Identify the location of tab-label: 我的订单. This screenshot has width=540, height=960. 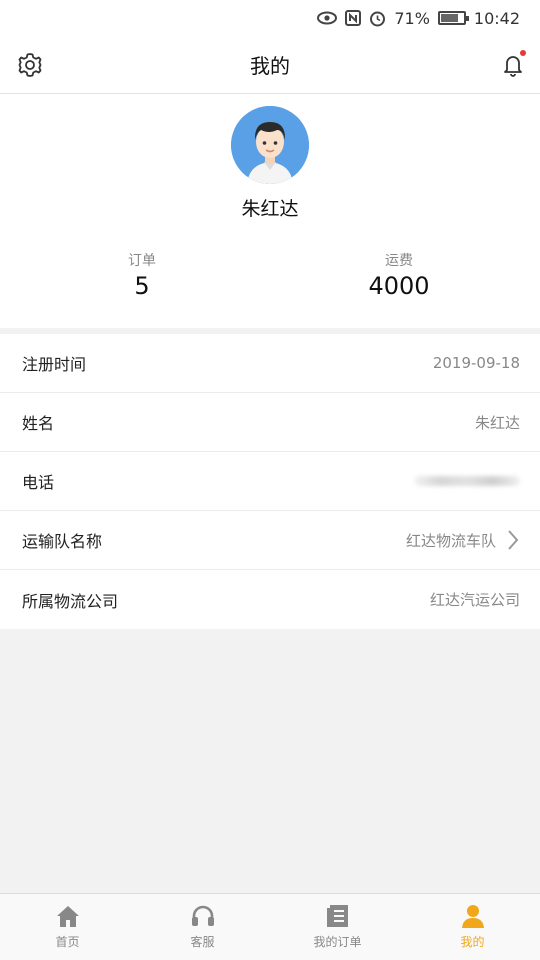
(337, 942).